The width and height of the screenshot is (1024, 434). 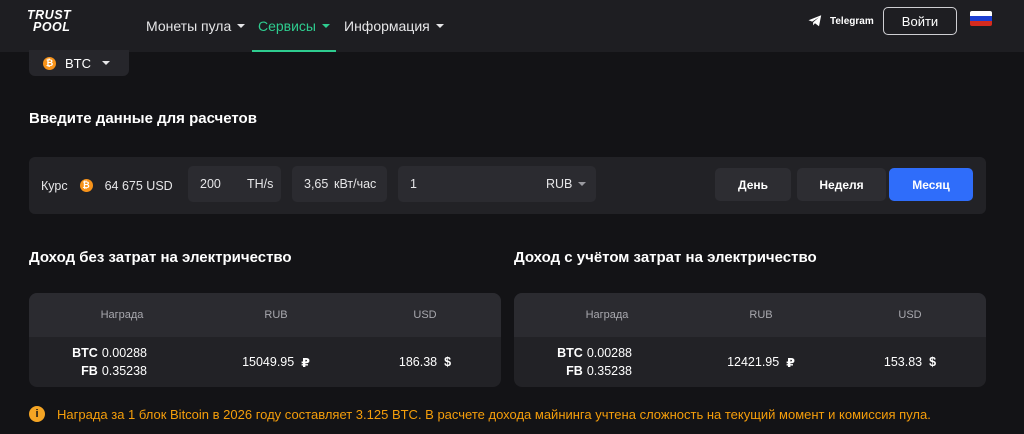 I want to click on usd-value-cell: 186.38 $, so click(x=425, y=362).